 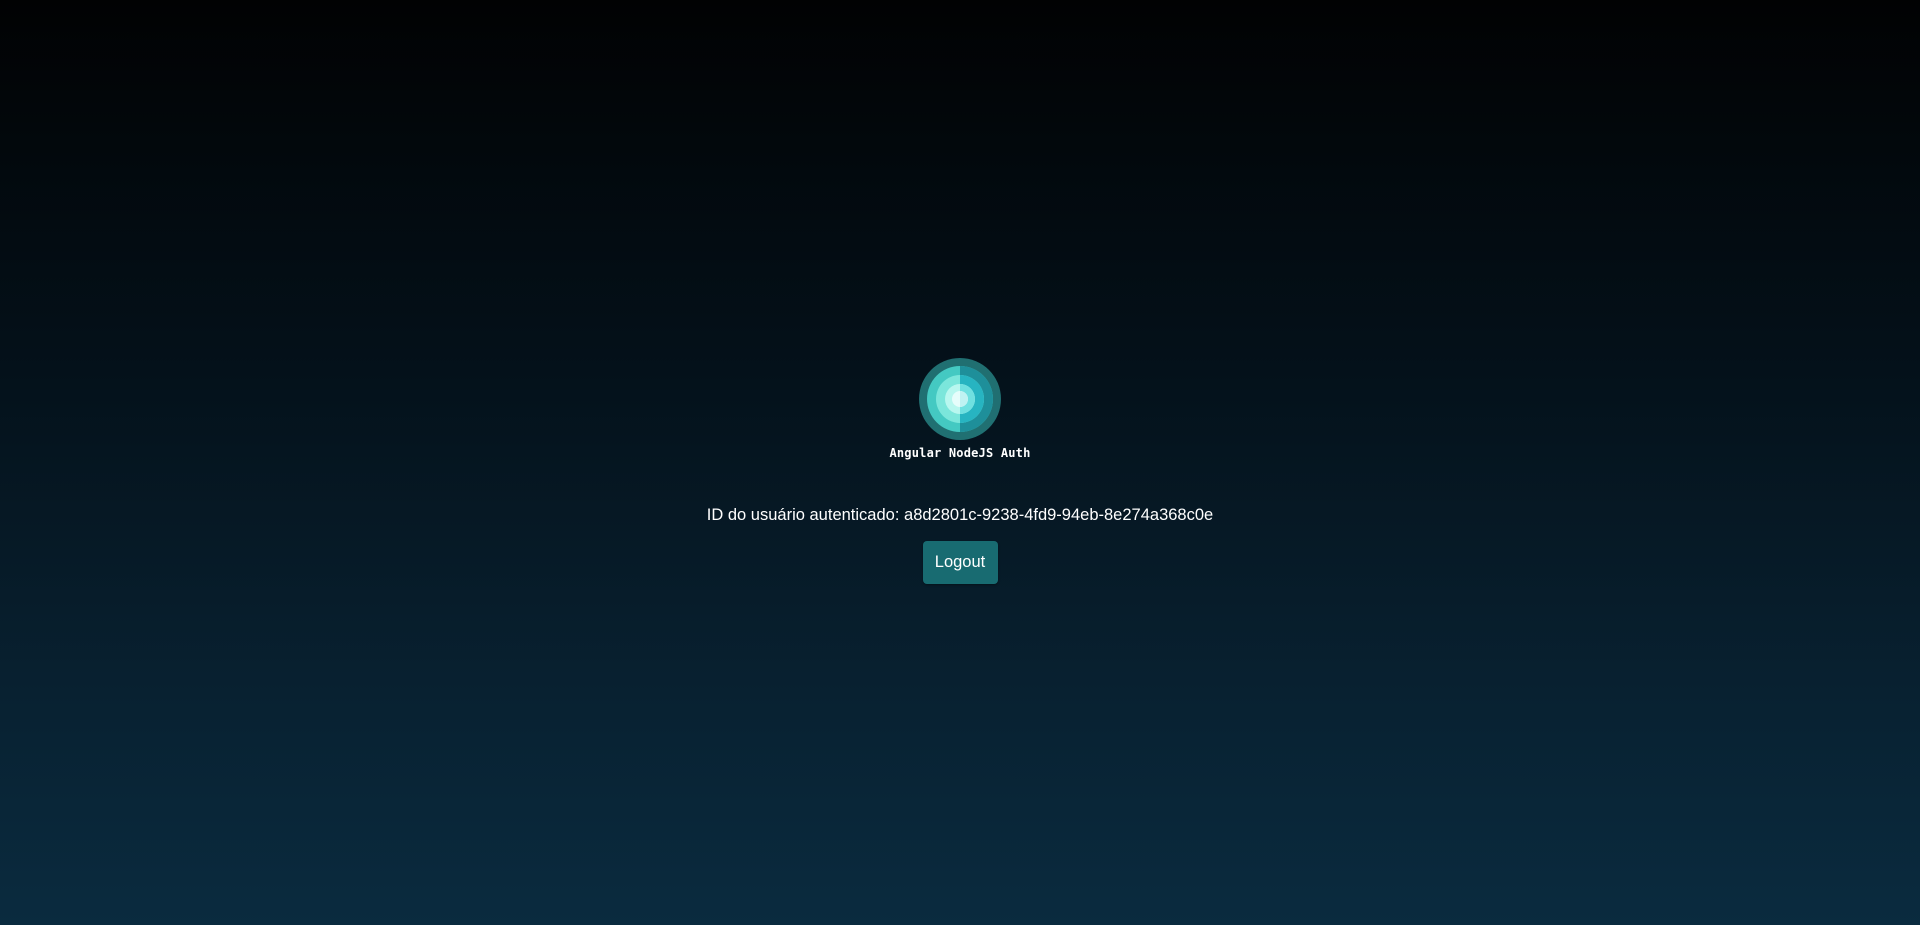 What do you see at coordinates (960, 399) in the screenshot?
I see `concentric-circles-logo-icon` at bounding box center [960, 399].